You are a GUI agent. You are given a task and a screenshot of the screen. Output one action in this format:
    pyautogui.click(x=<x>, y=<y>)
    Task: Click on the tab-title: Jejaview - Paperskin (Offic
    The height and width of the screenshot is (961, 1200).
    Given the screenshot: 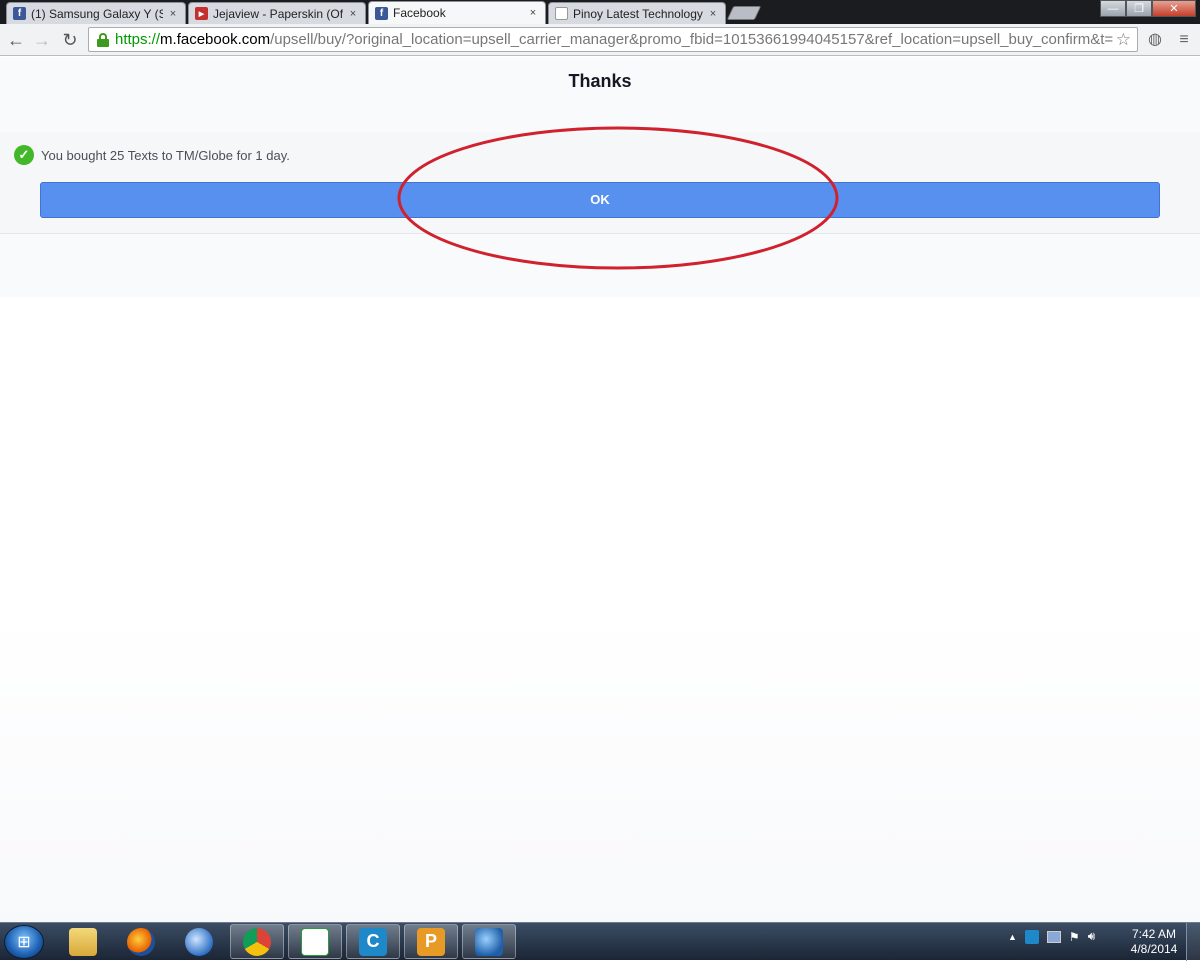 What is the action you would take?
    pyautogui.click(x=278, y=13)
    